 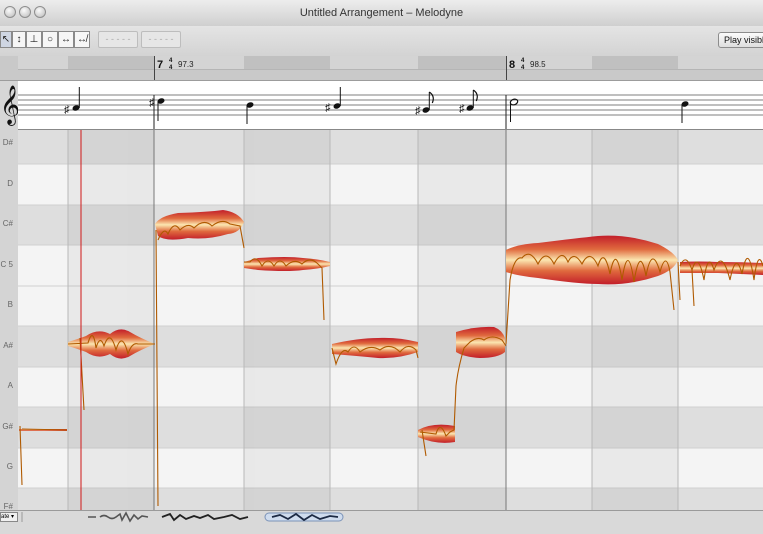 I want to click on pitch-label: B, so click(x=10, y=304).